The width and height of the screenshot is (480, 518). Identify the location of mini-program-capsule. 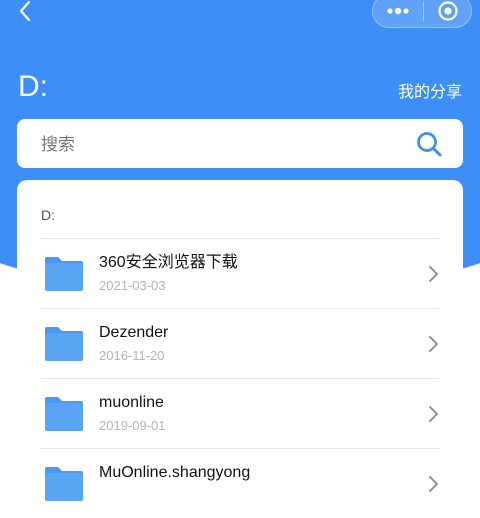
(422, 14).